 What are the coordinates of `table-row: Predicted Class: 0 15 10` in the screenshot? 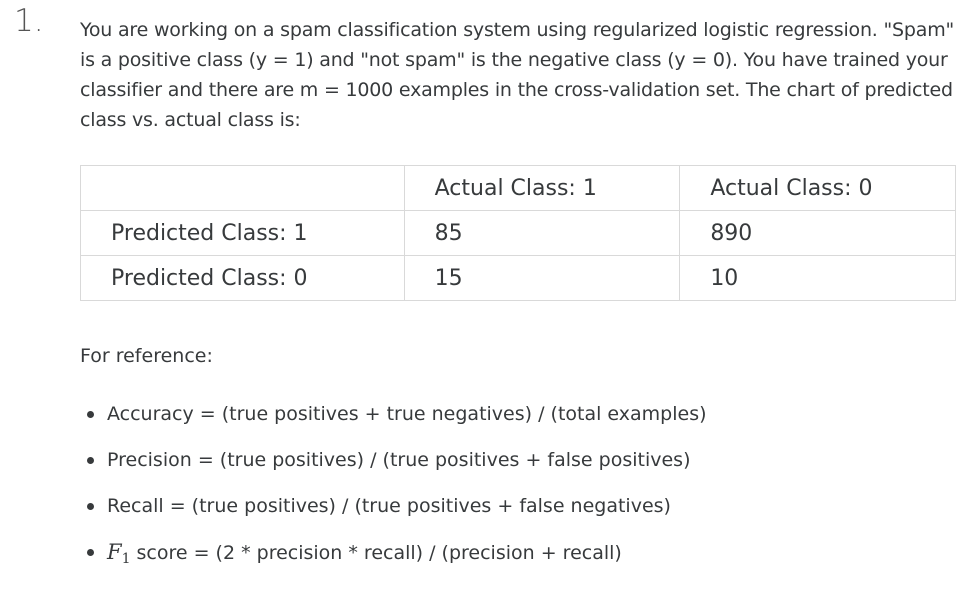 It's located at (518, 278).